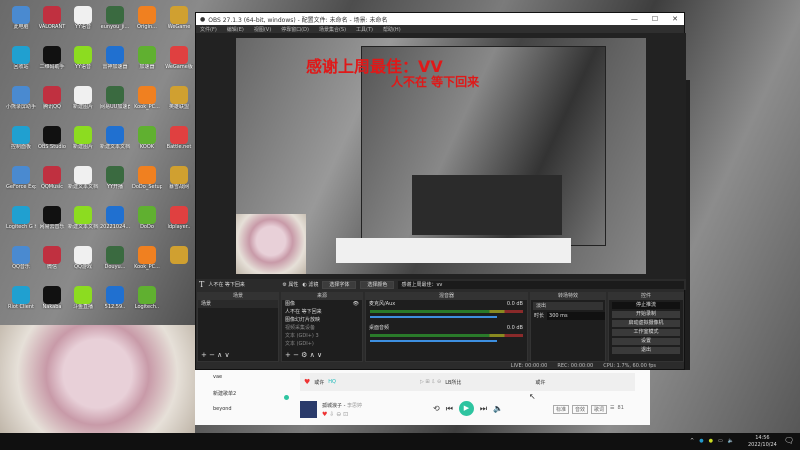 Image resolution: width=800 pixels, height=450 pixels. I want to click on select-font-button: 选择字体, so click(339, 284).